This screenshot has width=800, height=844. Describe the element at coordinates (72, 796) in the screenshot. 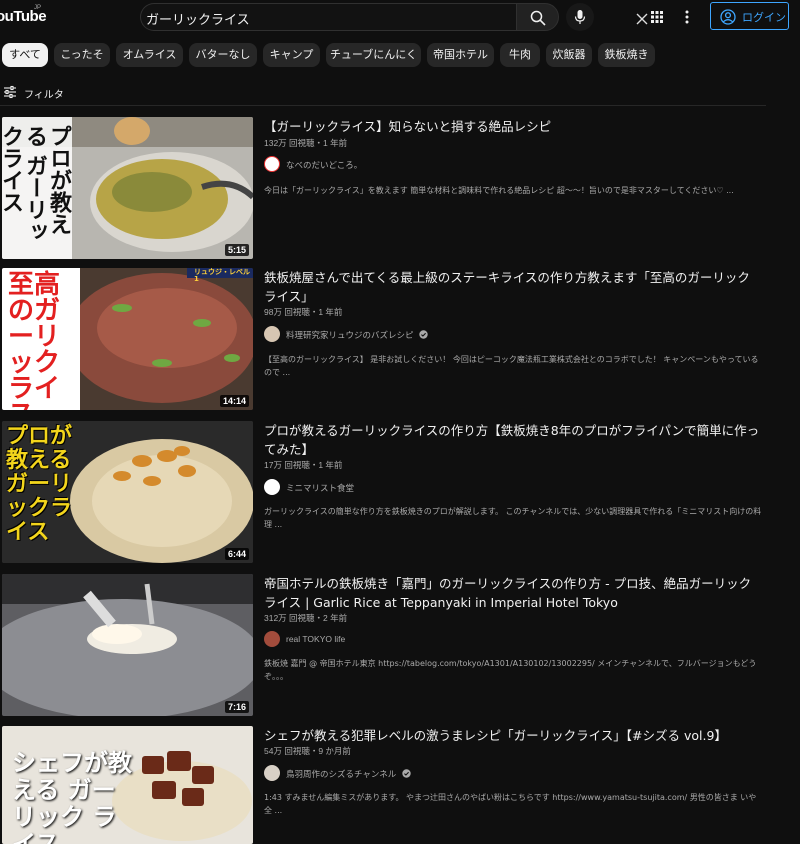

I see `thumbnail-caption: シェフが教える ガーリック ライス` at that location.